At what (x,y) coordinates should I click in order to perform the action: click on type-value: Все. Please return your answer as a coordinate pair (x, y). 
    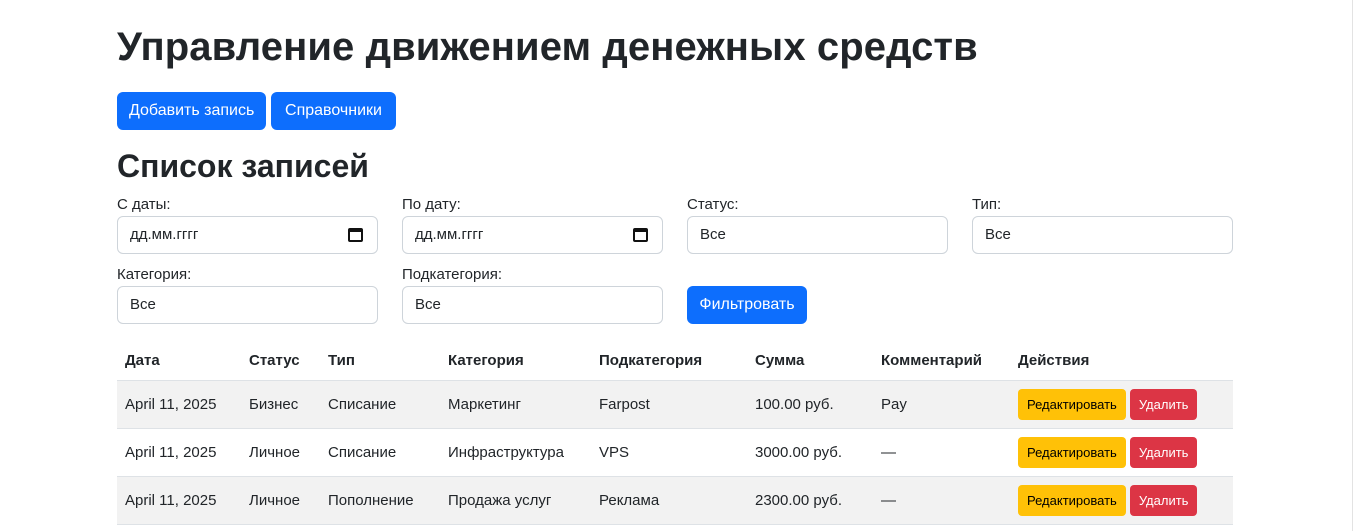
    Looking at the image, I should click on (998, 234).